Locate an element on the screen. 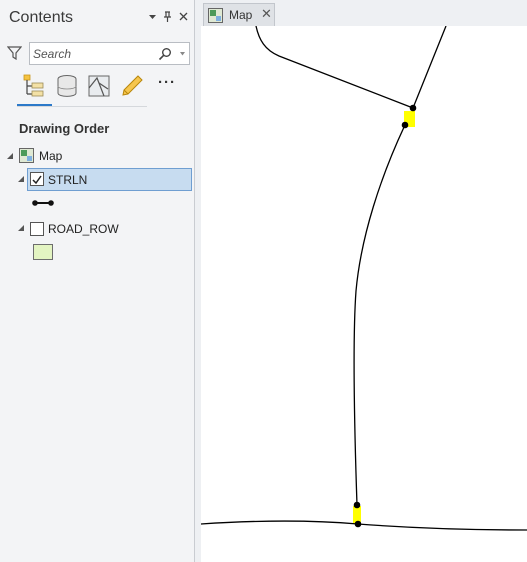 This screenshot has width=527, height=562. contents-header: Contents is located at coordinates (97, 18).